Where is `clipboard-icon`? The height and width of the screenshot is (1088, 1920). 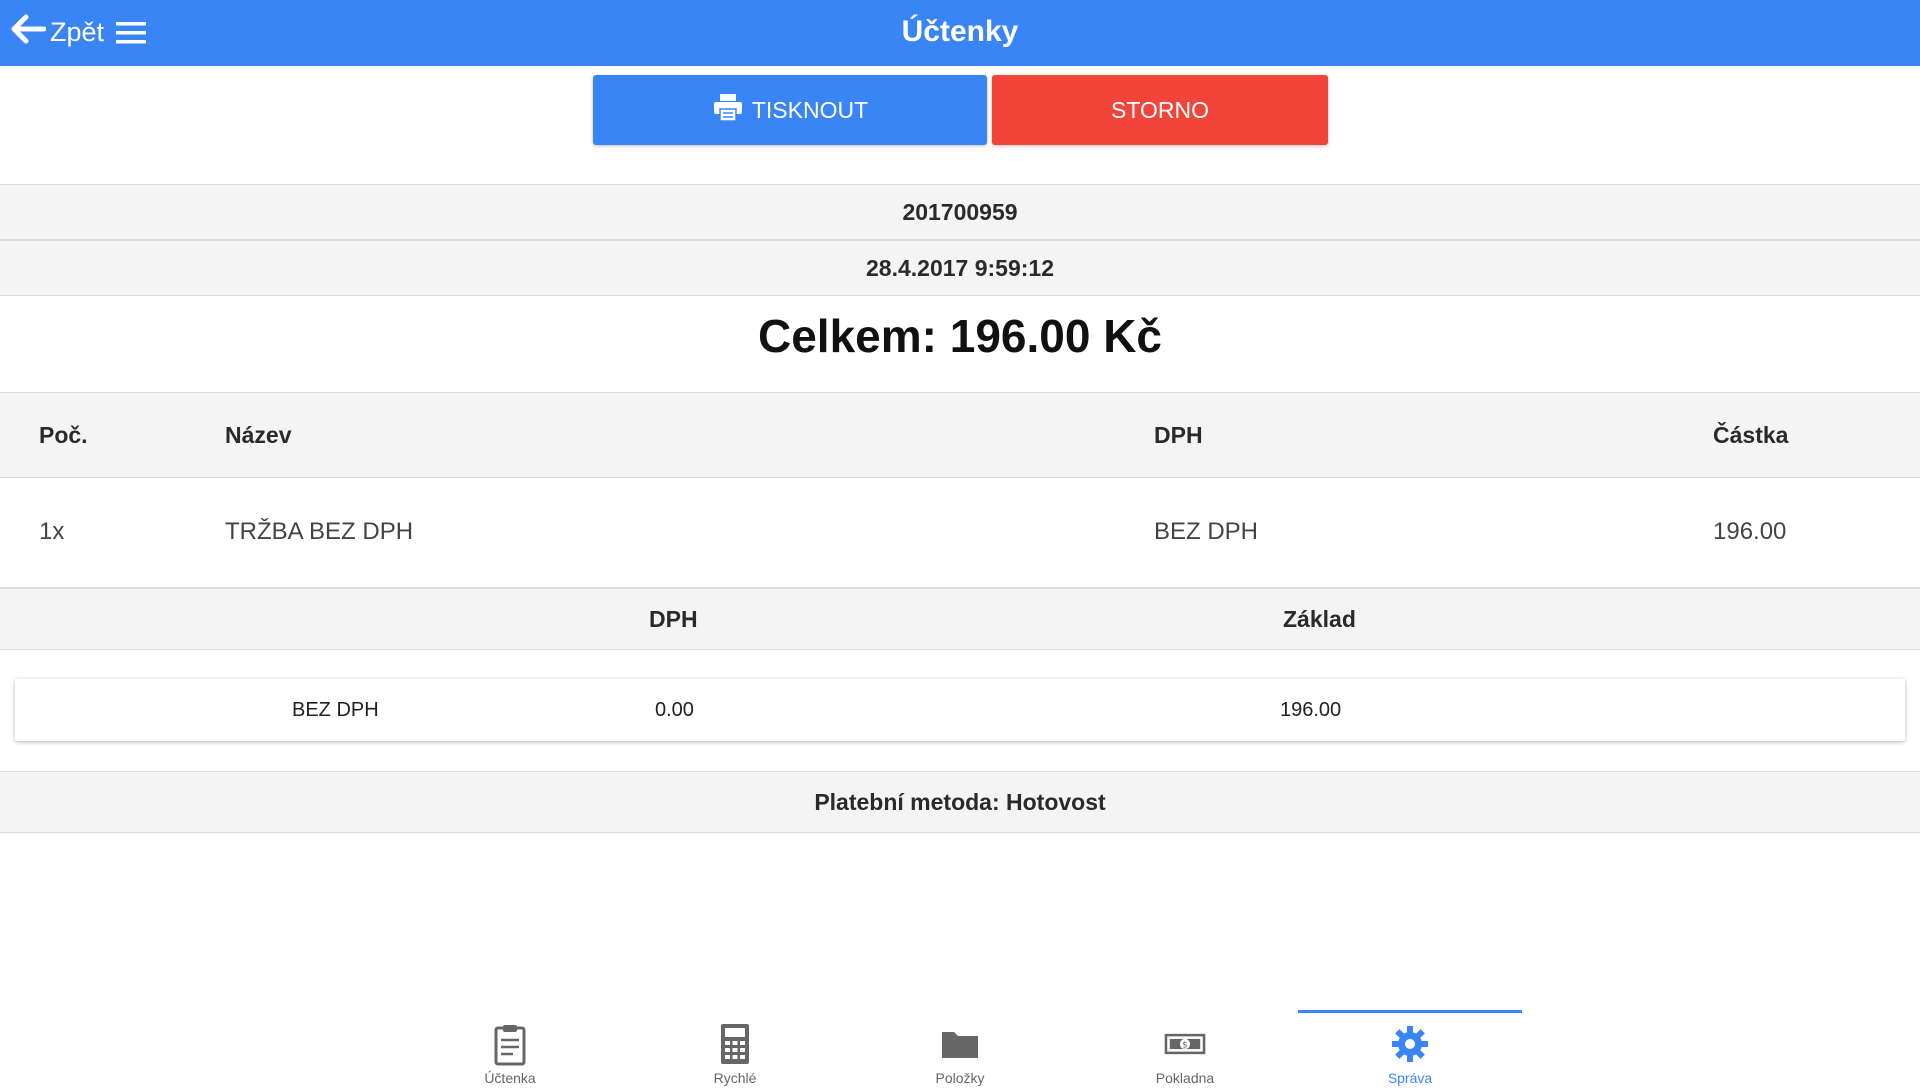 clipboard-icon is located at coordinates (510, 1044).